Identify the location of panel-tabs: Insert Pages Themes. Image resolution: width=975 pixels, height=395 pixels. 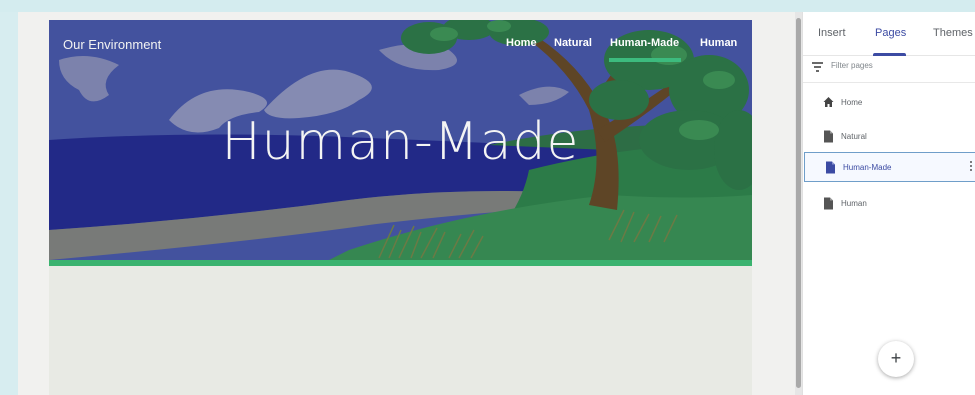
(889, 34).